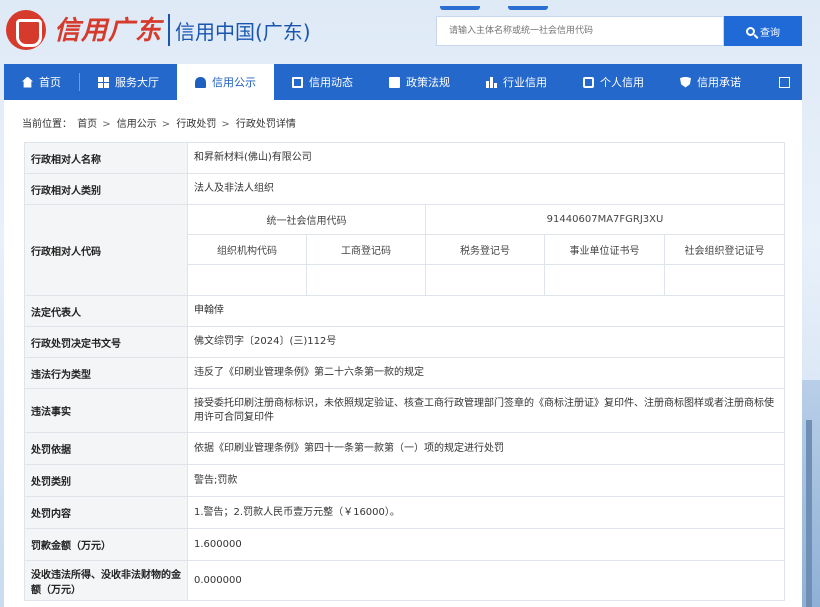 The image size is (820, 607). I want to click on site-title: 信用中国(广东), so click(243, 30).